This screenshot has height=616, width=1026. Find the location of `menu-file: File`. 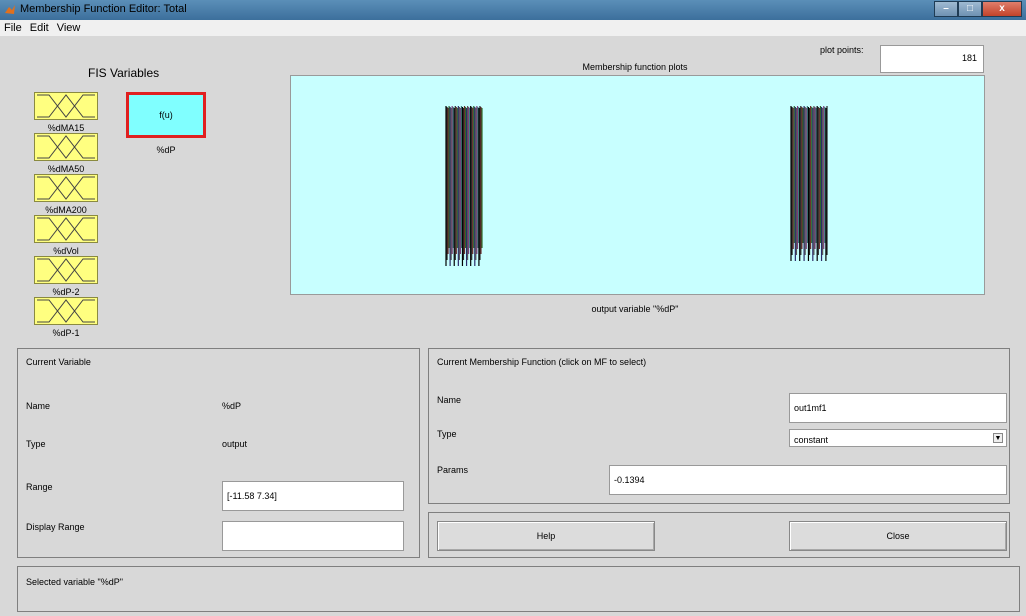

menu-file: File is located at coordinates (13, 28).